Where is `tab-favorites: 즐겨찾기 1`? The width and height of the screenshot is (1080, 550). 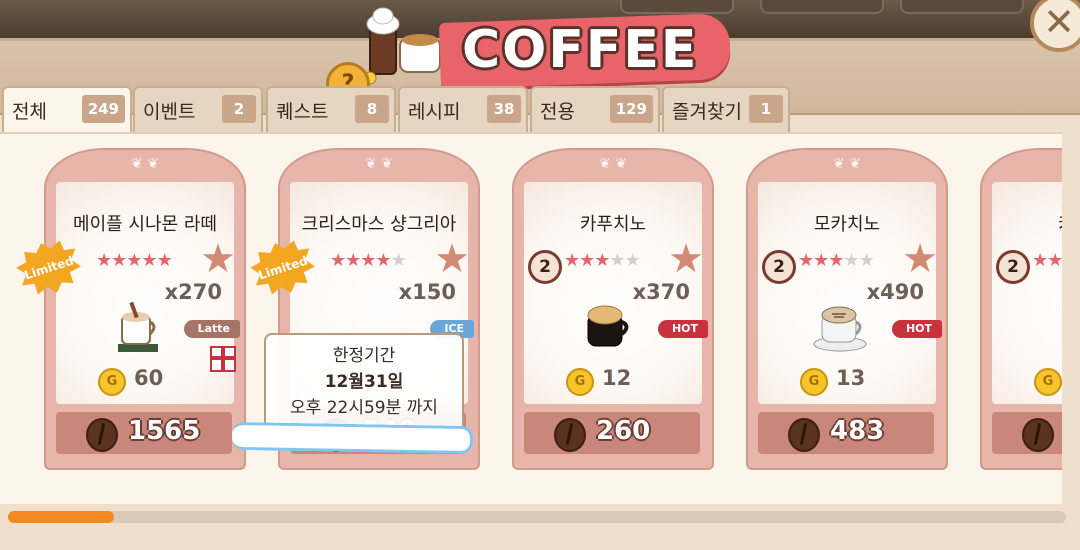
tab-favorites: 즐겨찾기 1 is located at coordinates (726, 109).